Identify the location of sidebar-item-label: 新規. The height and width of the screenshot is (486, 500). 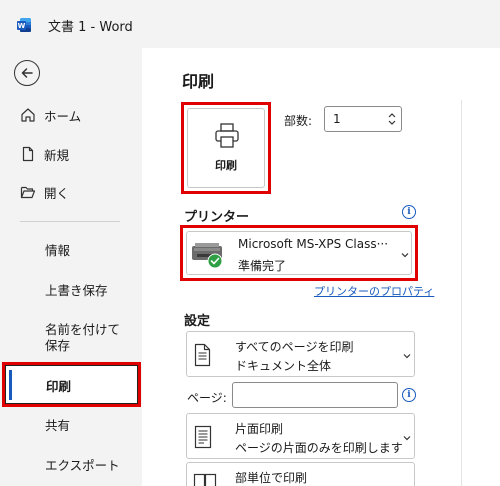
(57, 155).